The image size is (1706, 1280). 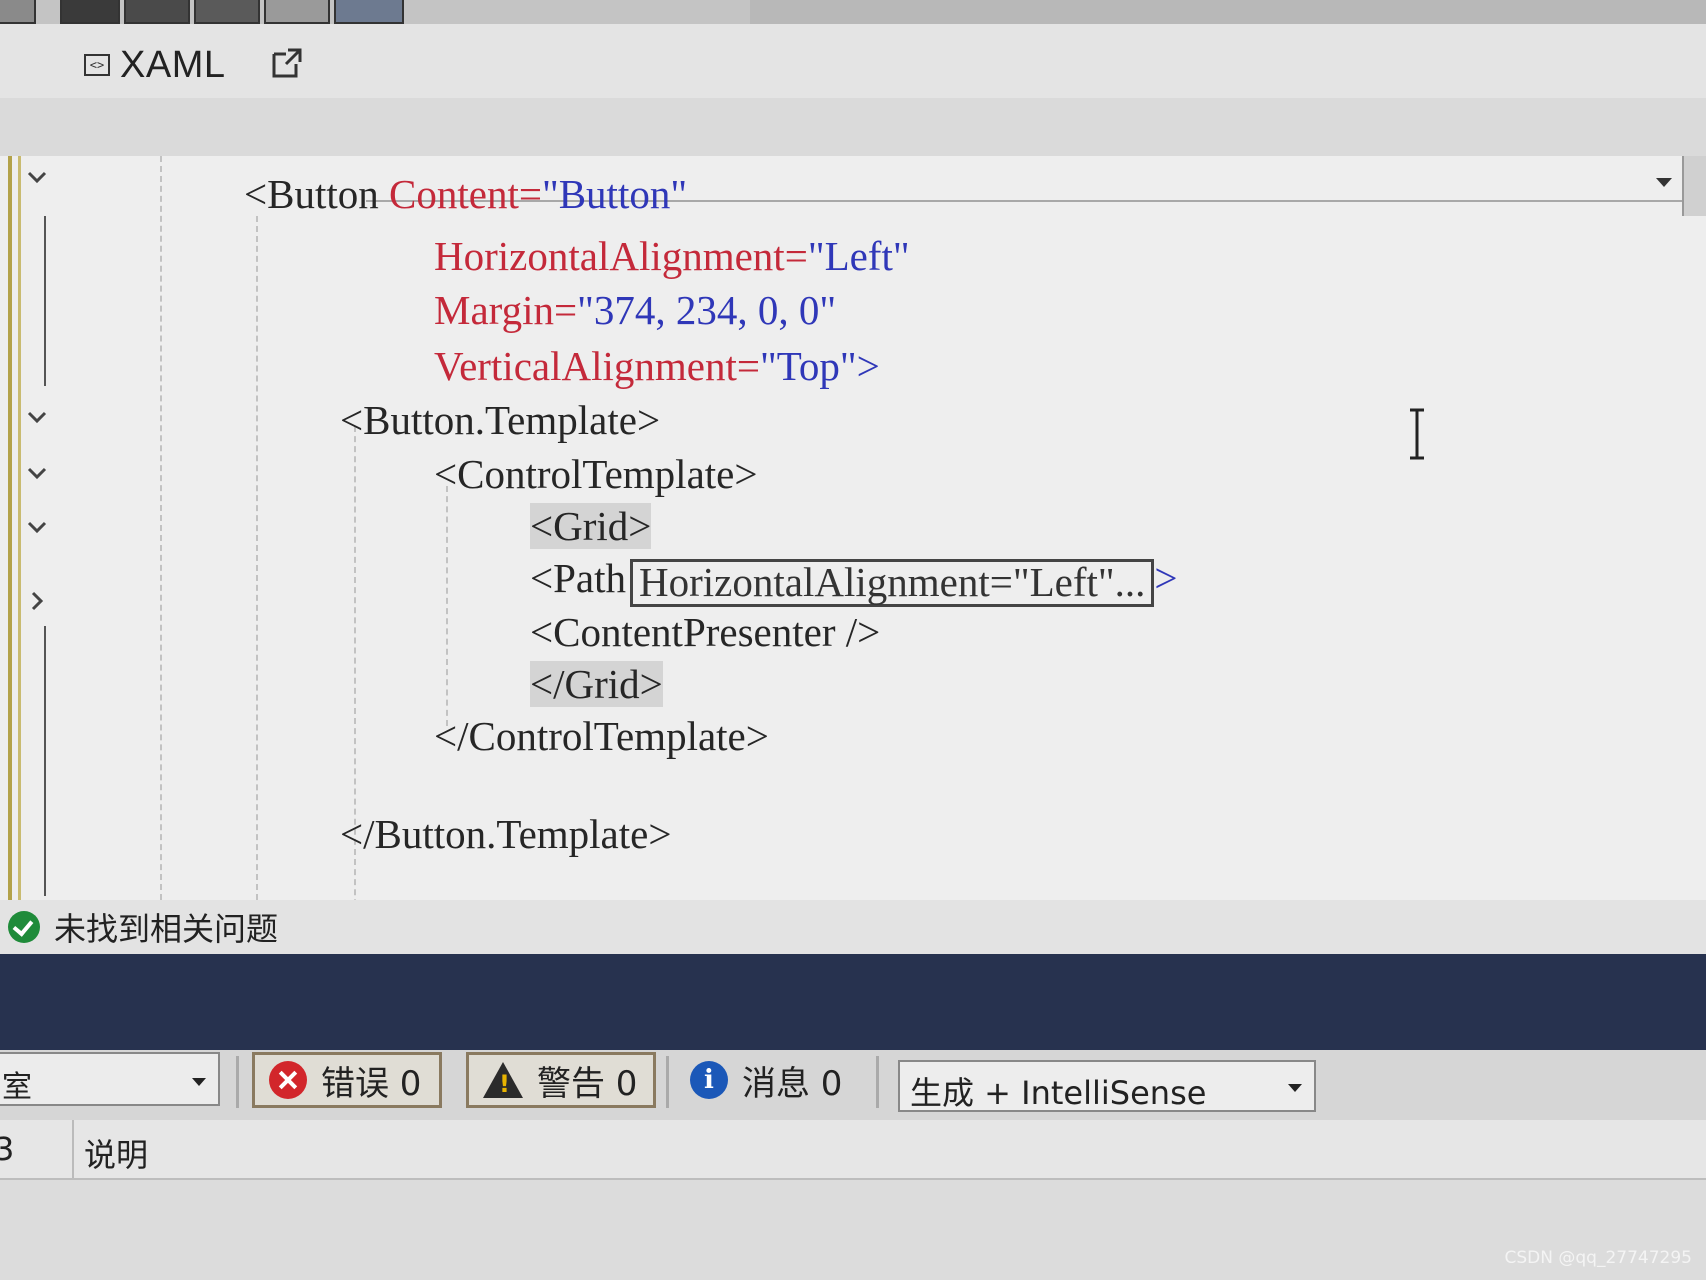 I want to click on code-line-10: </Grid>, so click(x=596, y=684).